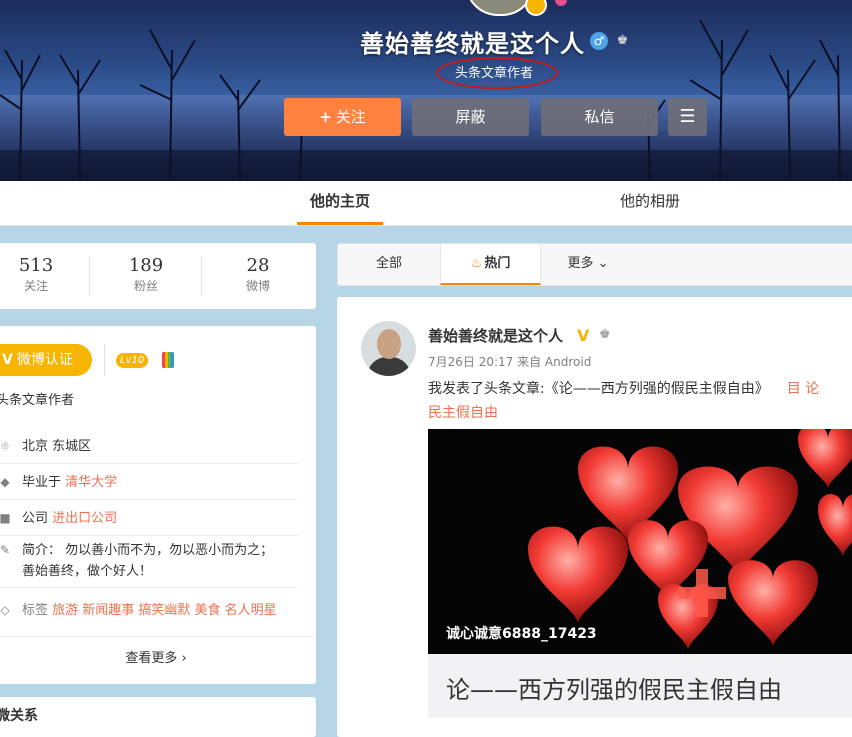 The height and width of the screenshot is (737, 852). I want to click on message-button: 私信, so click(599, 117).